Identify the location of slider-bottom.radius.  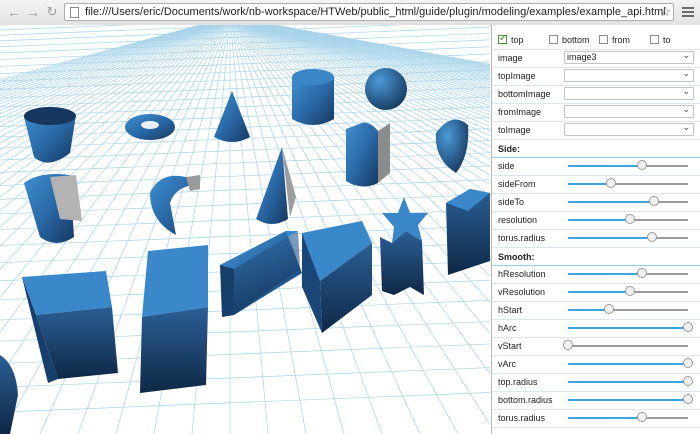
(630, 399).